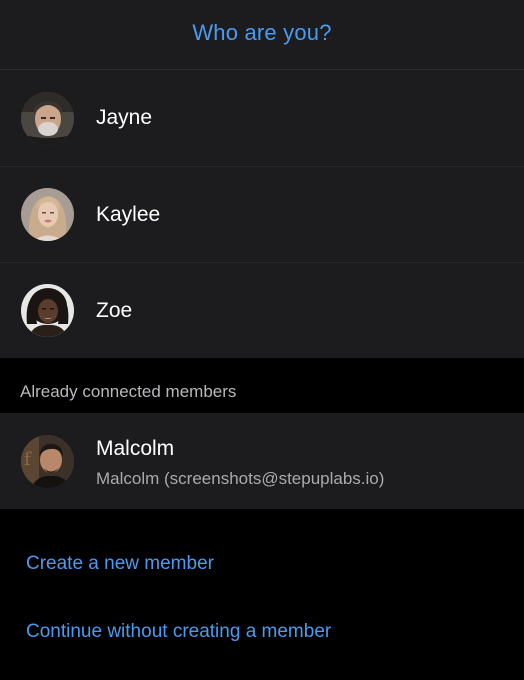 This screenshot has width=524, height=680. I want to click on member-row-zoe: Zoe, so click(262, 310).